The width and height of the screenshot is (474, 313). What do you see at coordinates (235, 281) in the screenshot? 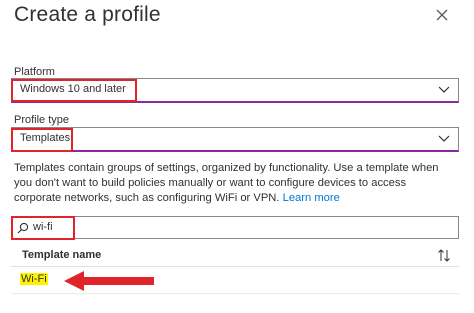
I see `table-row: Wi-Fi` at bounding box center [235, 281].